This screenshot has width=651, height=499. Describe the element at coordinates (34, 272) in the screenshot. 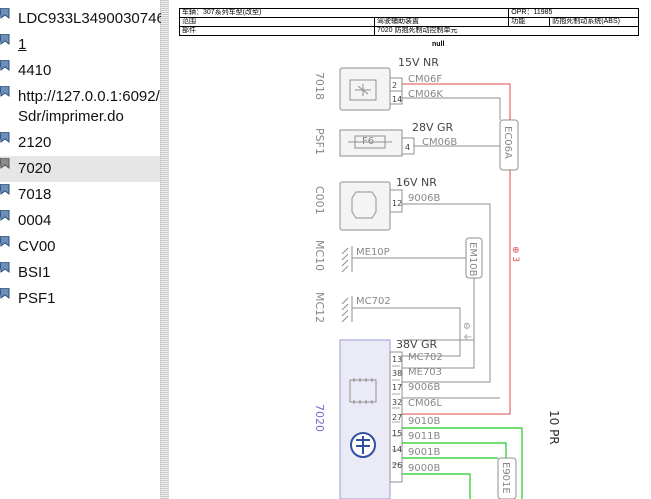

I see `bookmark-label: BSI1` at that location.